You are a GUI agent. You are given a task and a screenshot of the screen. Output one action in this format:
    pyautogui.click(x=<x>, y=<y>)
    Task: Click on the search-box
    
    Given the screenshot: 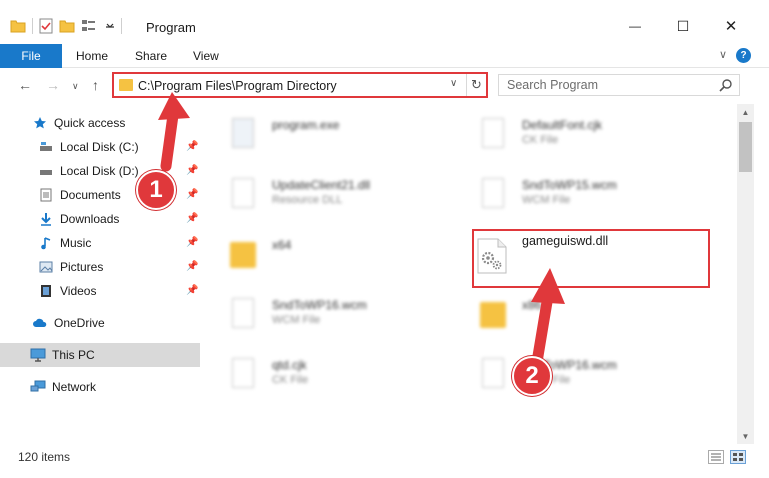 What is the action you would take?
    pyautogui.click(x=619, y=85)
    